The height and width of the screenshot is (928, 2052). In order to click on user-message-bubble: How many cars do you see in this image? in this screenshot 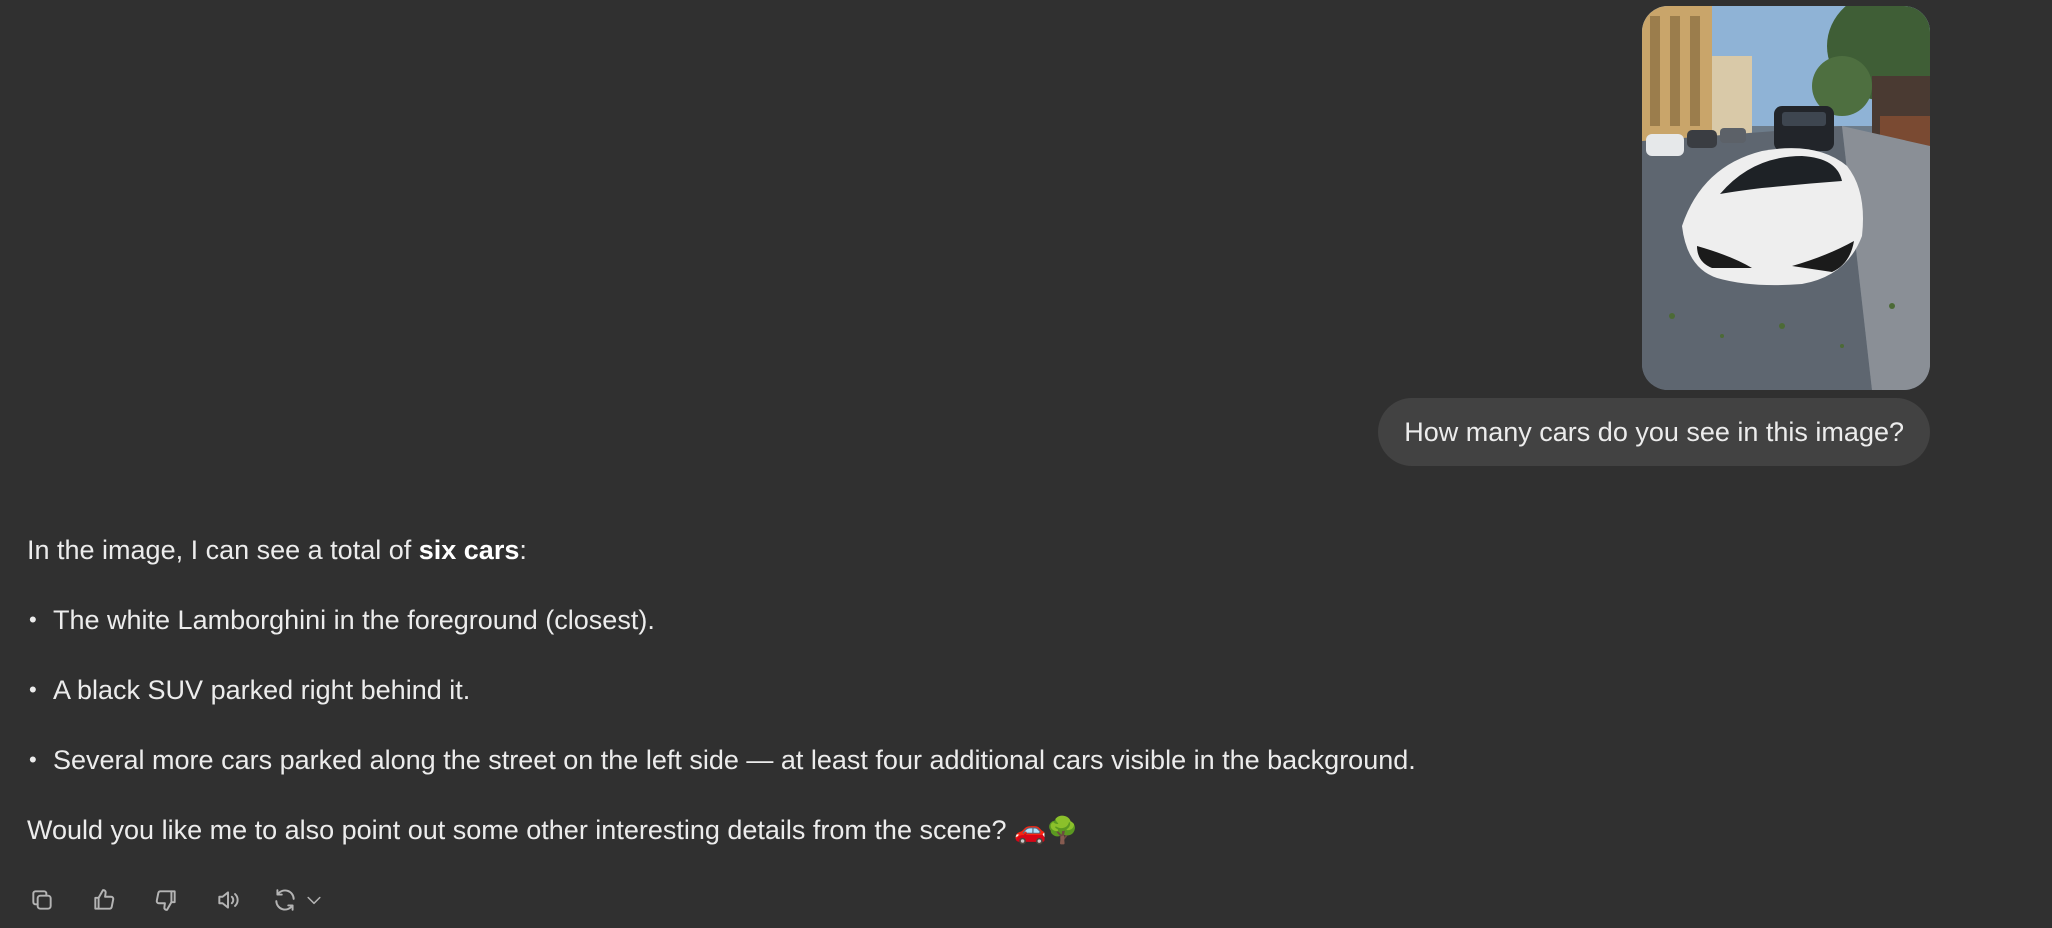, I will do `click(1654, 432)`.